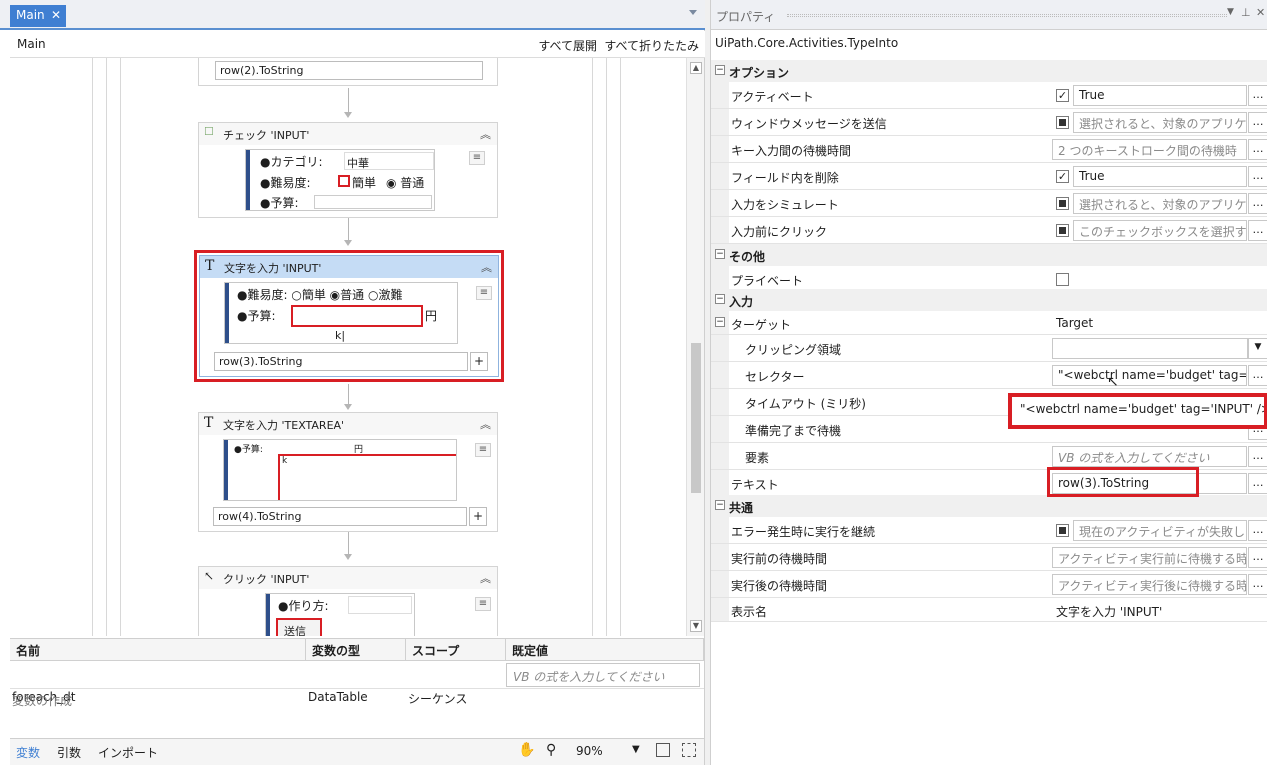 This screenshot has width=1267, height=765. What do you see at coordinates (989, 323) in the screenshot?
I see `property-target: − ターゲット Target` at bounding box center [989, 323].